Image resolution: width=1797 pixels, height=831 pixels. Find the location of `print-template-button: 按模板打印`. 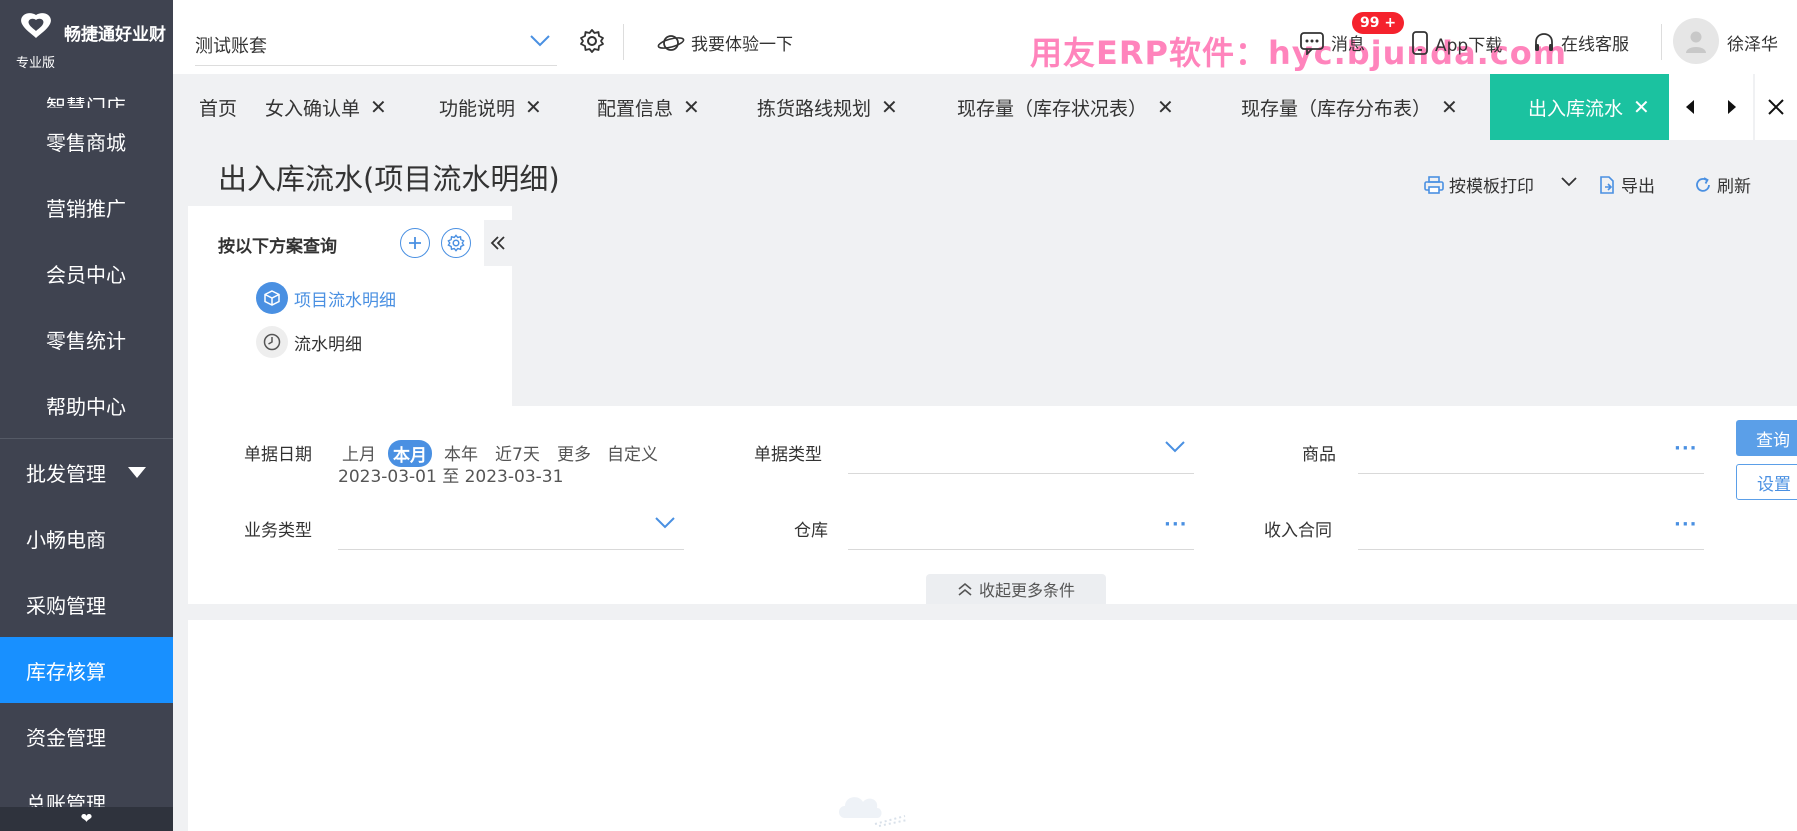

print-template-button: 按模板打印 is located at coordinates (1479, 184).